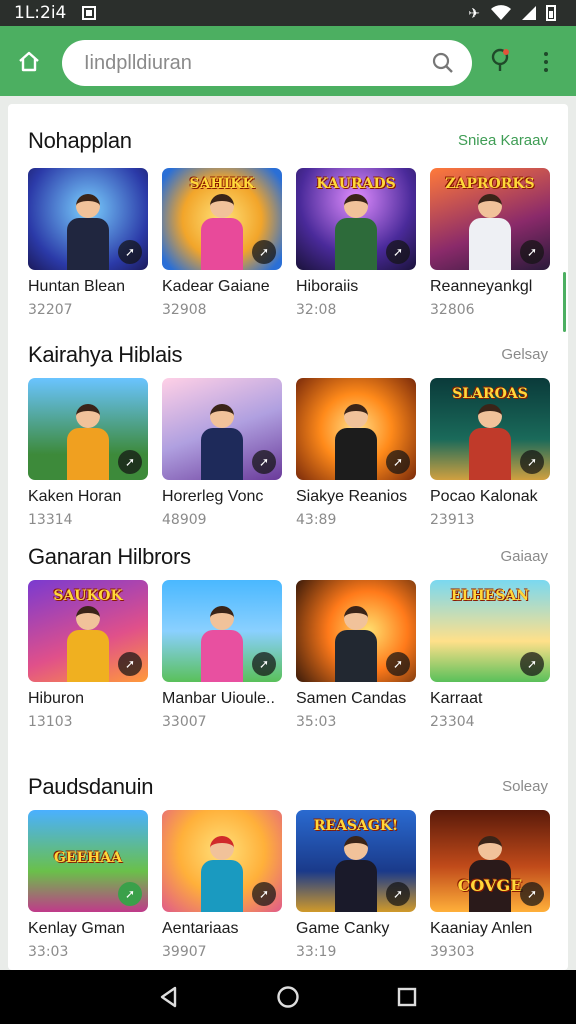 The width and height of the screenshot is (576, 1024). I want to click on section-title: Nohapplan, so click(80, 140).